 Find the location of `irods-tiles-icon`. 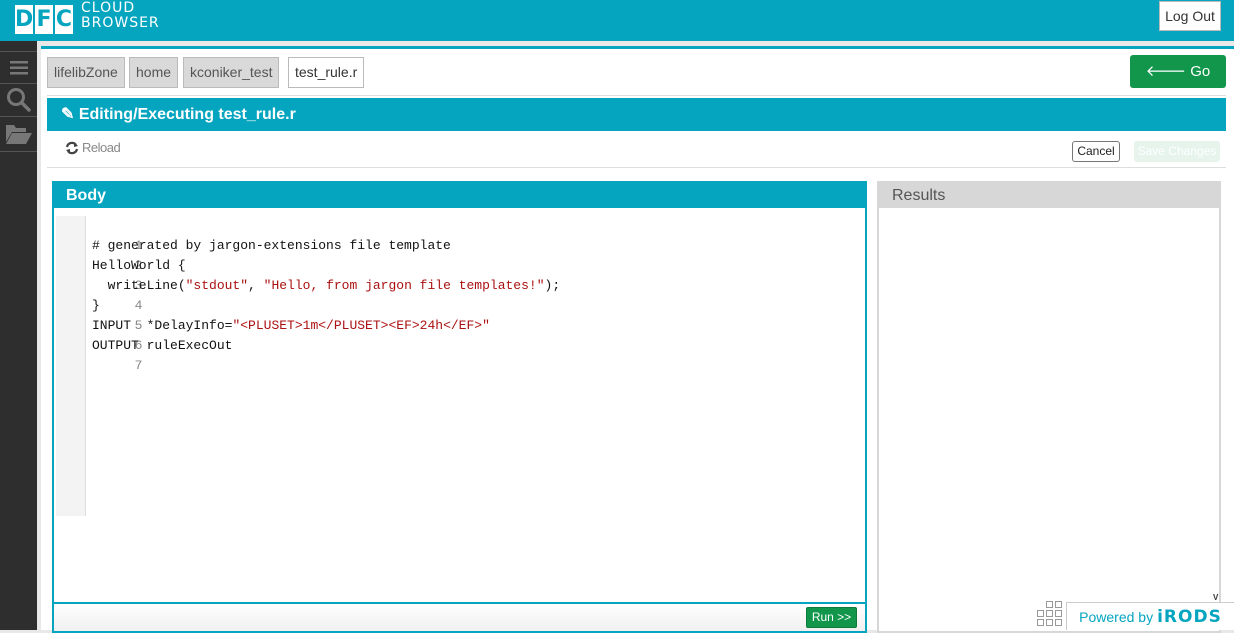

irods-tiles-icon is located at coordinates (1051, 615).